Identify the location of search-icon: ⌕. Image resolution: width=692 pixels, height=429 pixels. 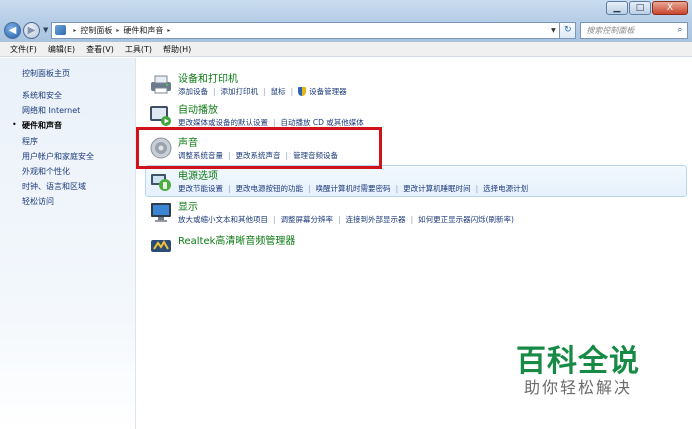
(680, 30).